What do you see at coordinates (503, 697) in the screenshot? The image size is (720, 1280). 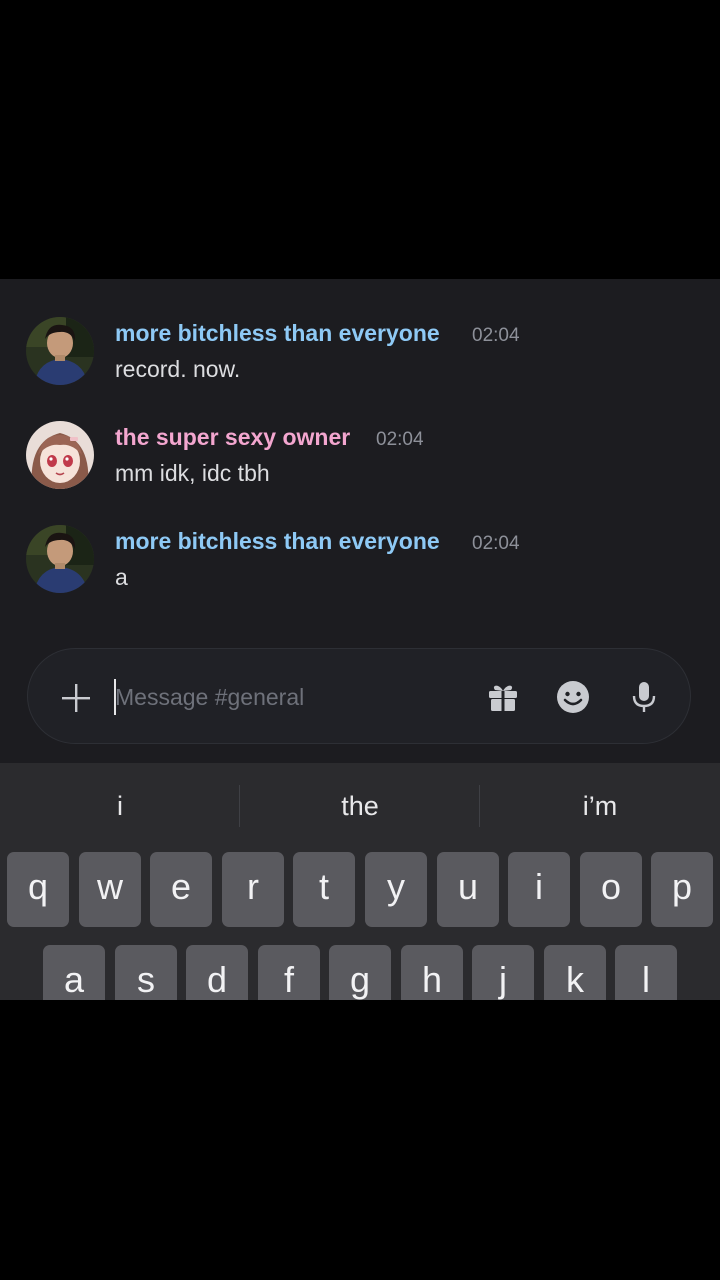 I see `gift-icon` at bounding box center [503, 697].